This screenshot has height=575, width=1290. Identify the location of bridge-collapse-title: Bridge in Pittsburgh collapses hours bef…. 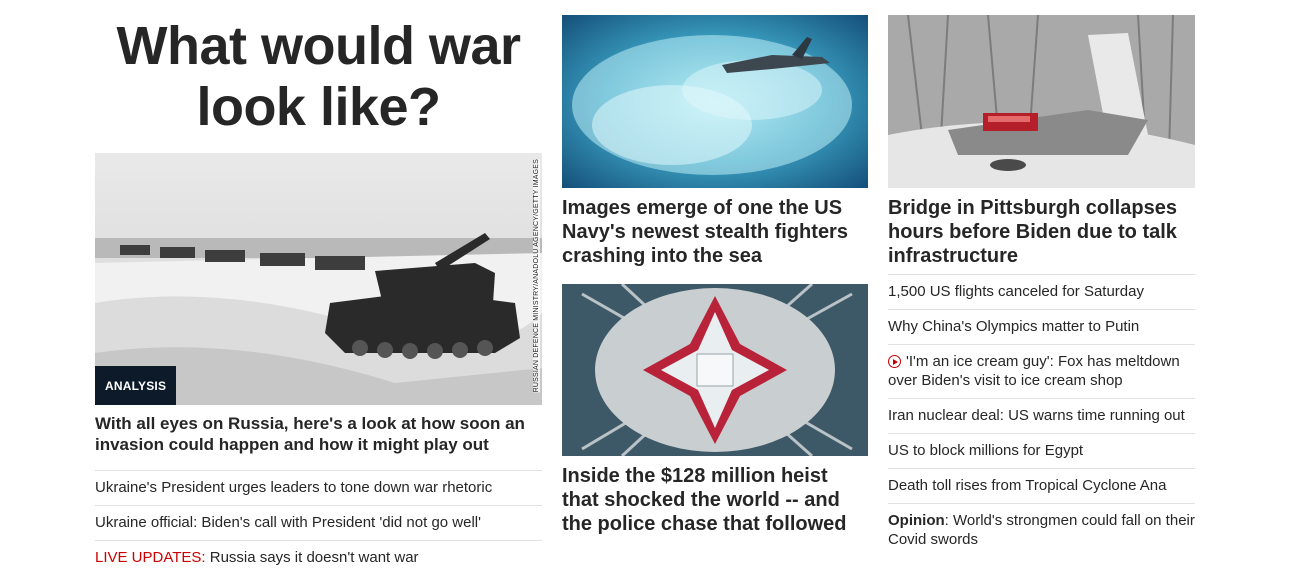
(1041, 232).